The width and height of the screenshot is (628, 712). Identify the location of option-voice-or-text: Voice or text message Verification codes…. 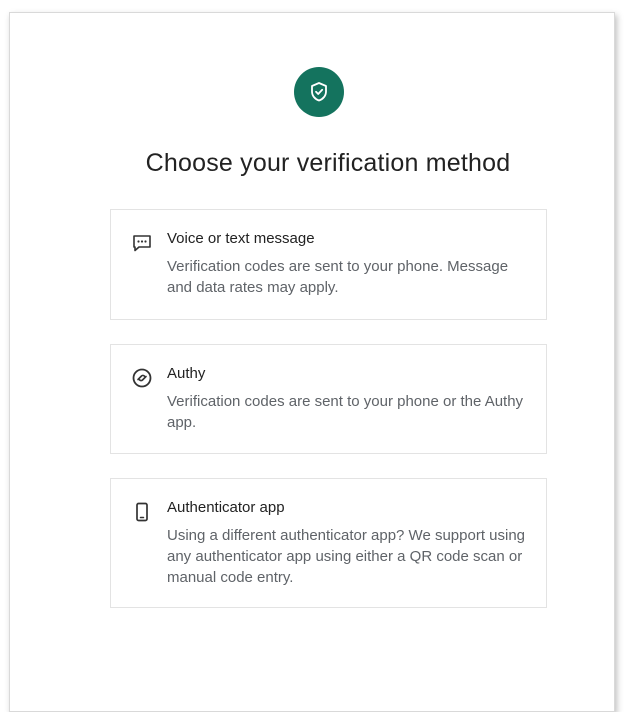
(328, 264).